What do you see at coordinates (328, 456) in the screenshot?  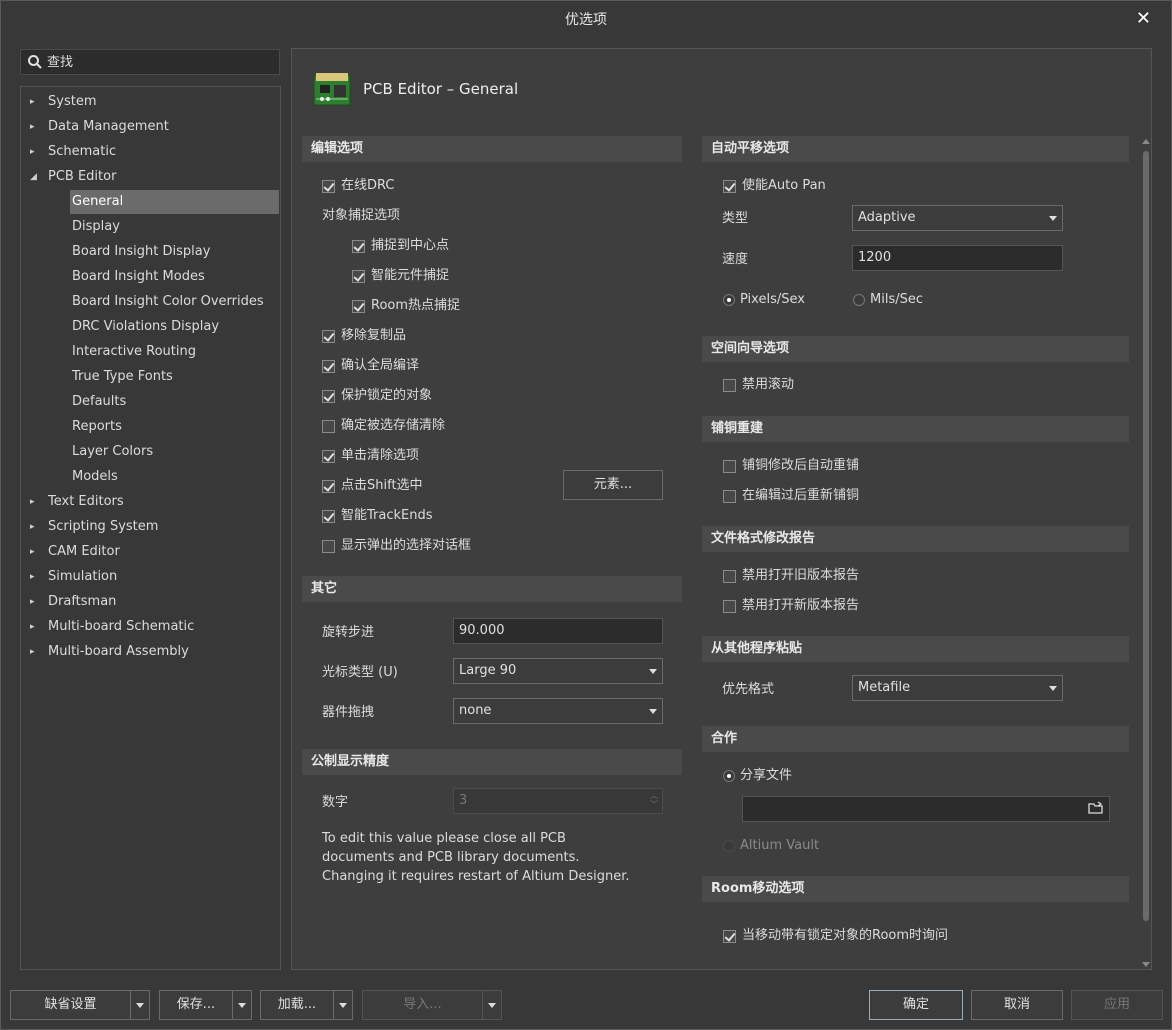 I see `click-clear-box` at bounding box center [328, 456].